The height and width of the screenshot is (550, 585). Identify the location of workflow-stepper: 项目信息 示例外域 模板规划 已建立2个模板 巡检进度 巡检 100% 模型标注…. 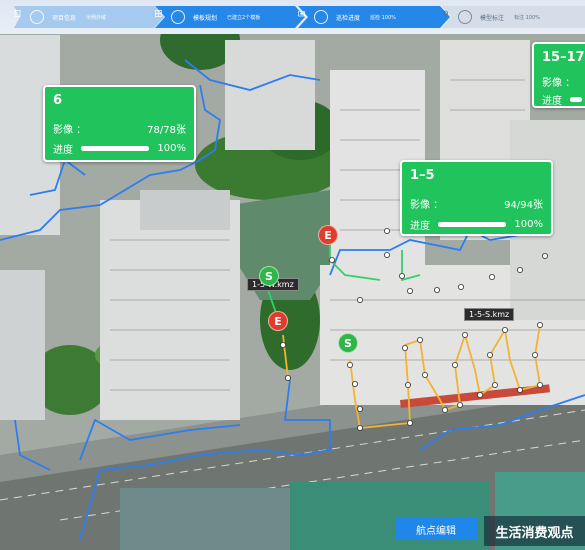
(292, 17).